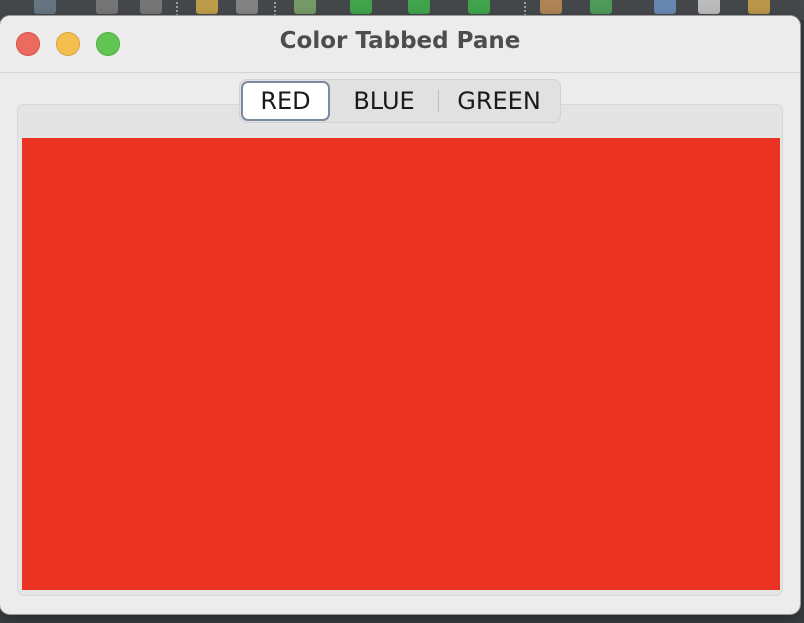  Describe the element at coordinates (285, 101) in the screenshot. I see `tab-red: RED` at that location.